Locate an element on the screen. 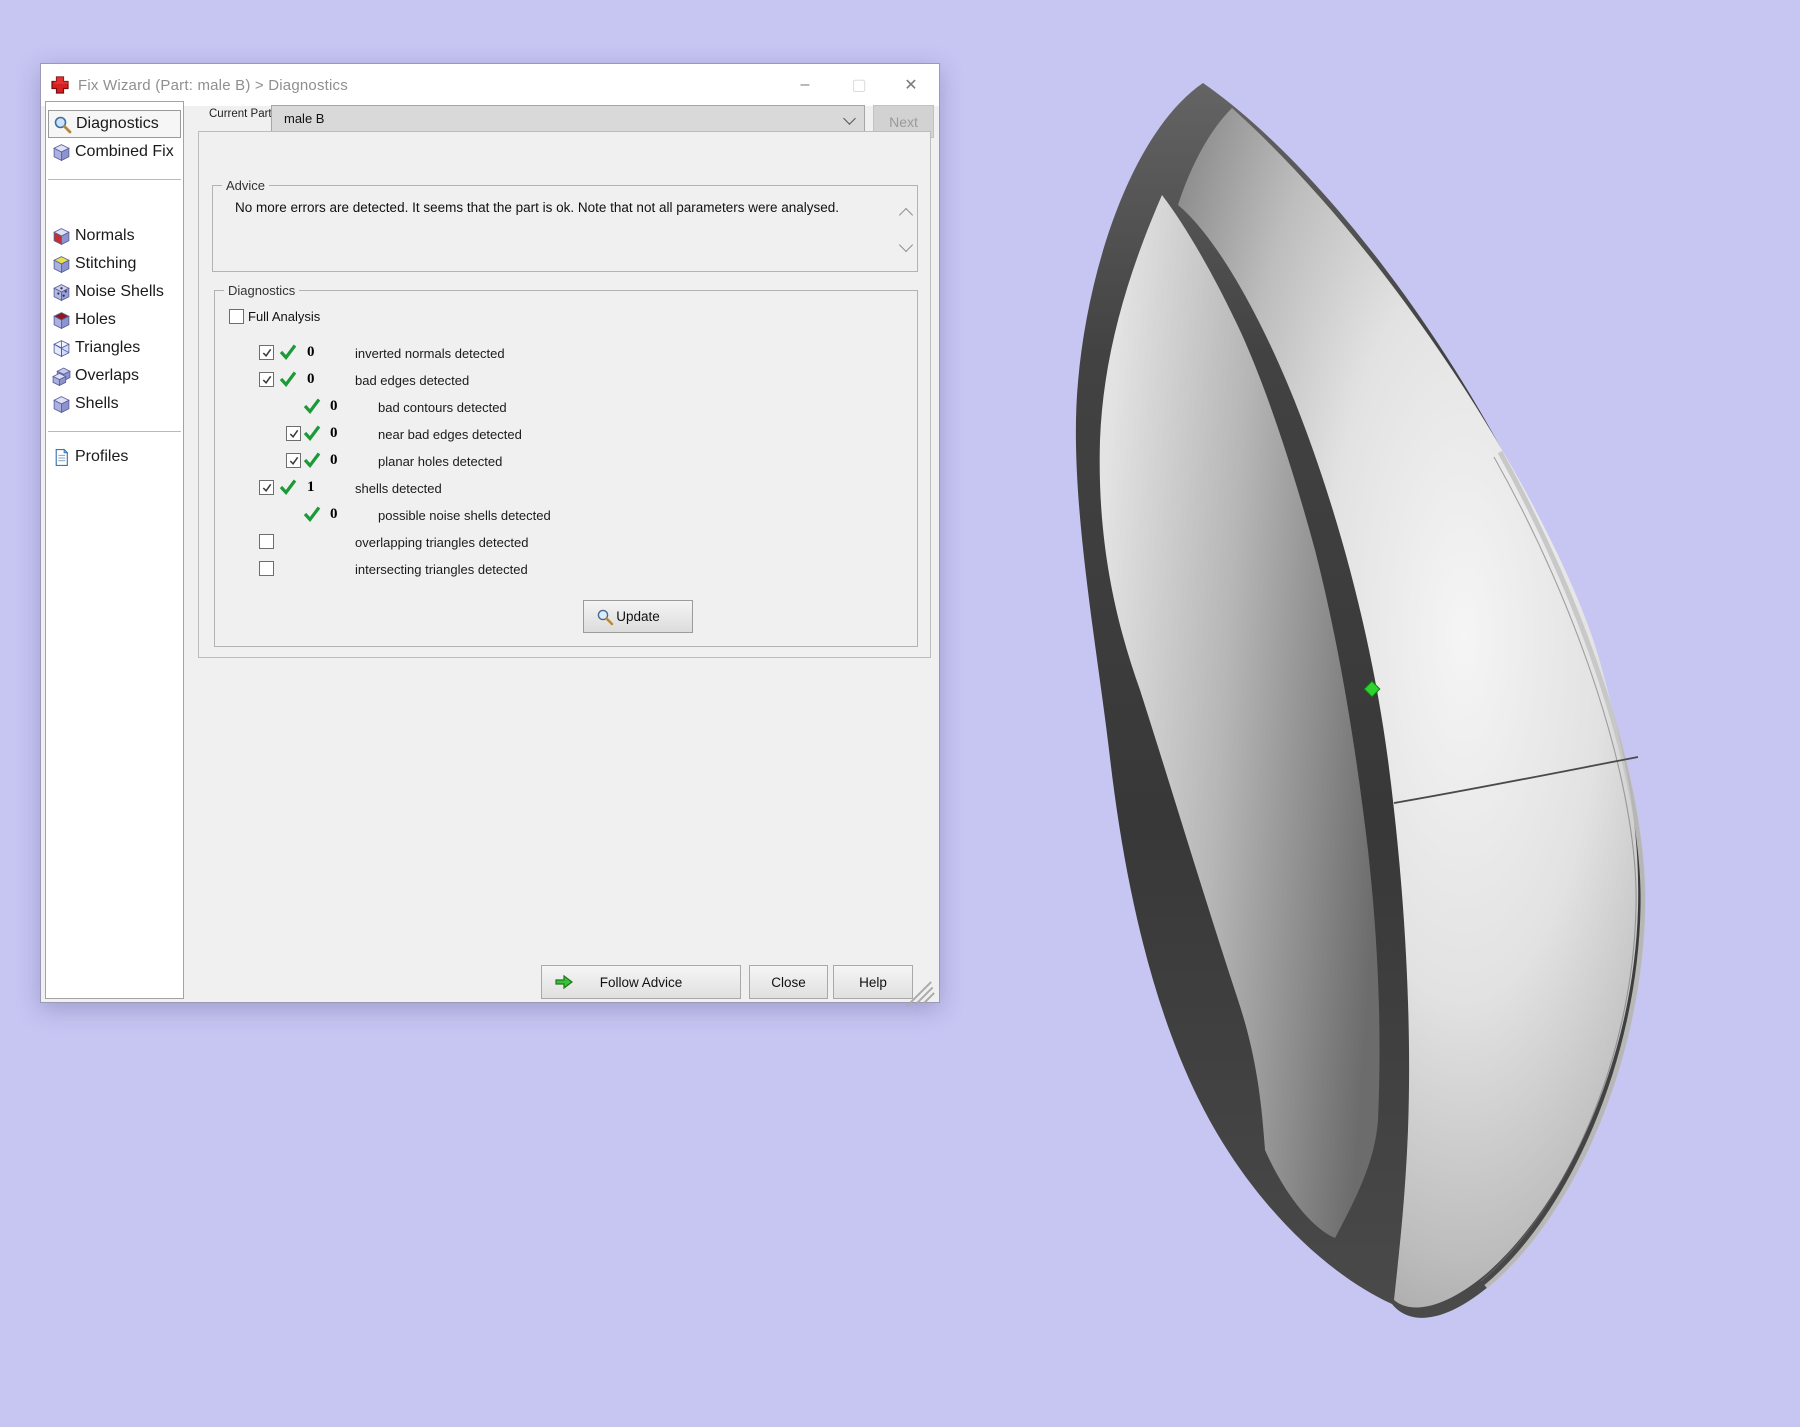 Image resolution: width=1800 pixels, height=1427 pixels. diagnostic-label: planar holes detected is located at coordinates (440, 461).